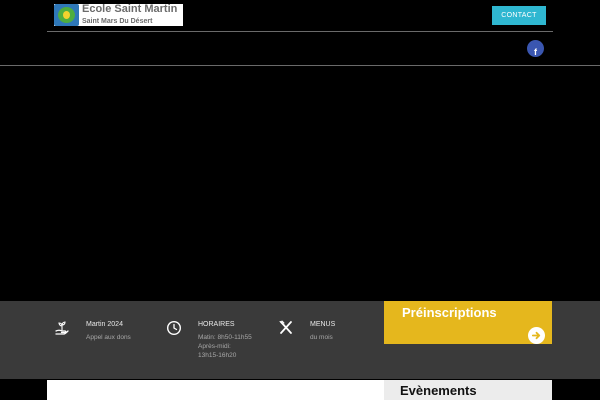 The width and height of the screenshot is (600, 400). I want to click on arrow-right-icon, so click(536, 335).